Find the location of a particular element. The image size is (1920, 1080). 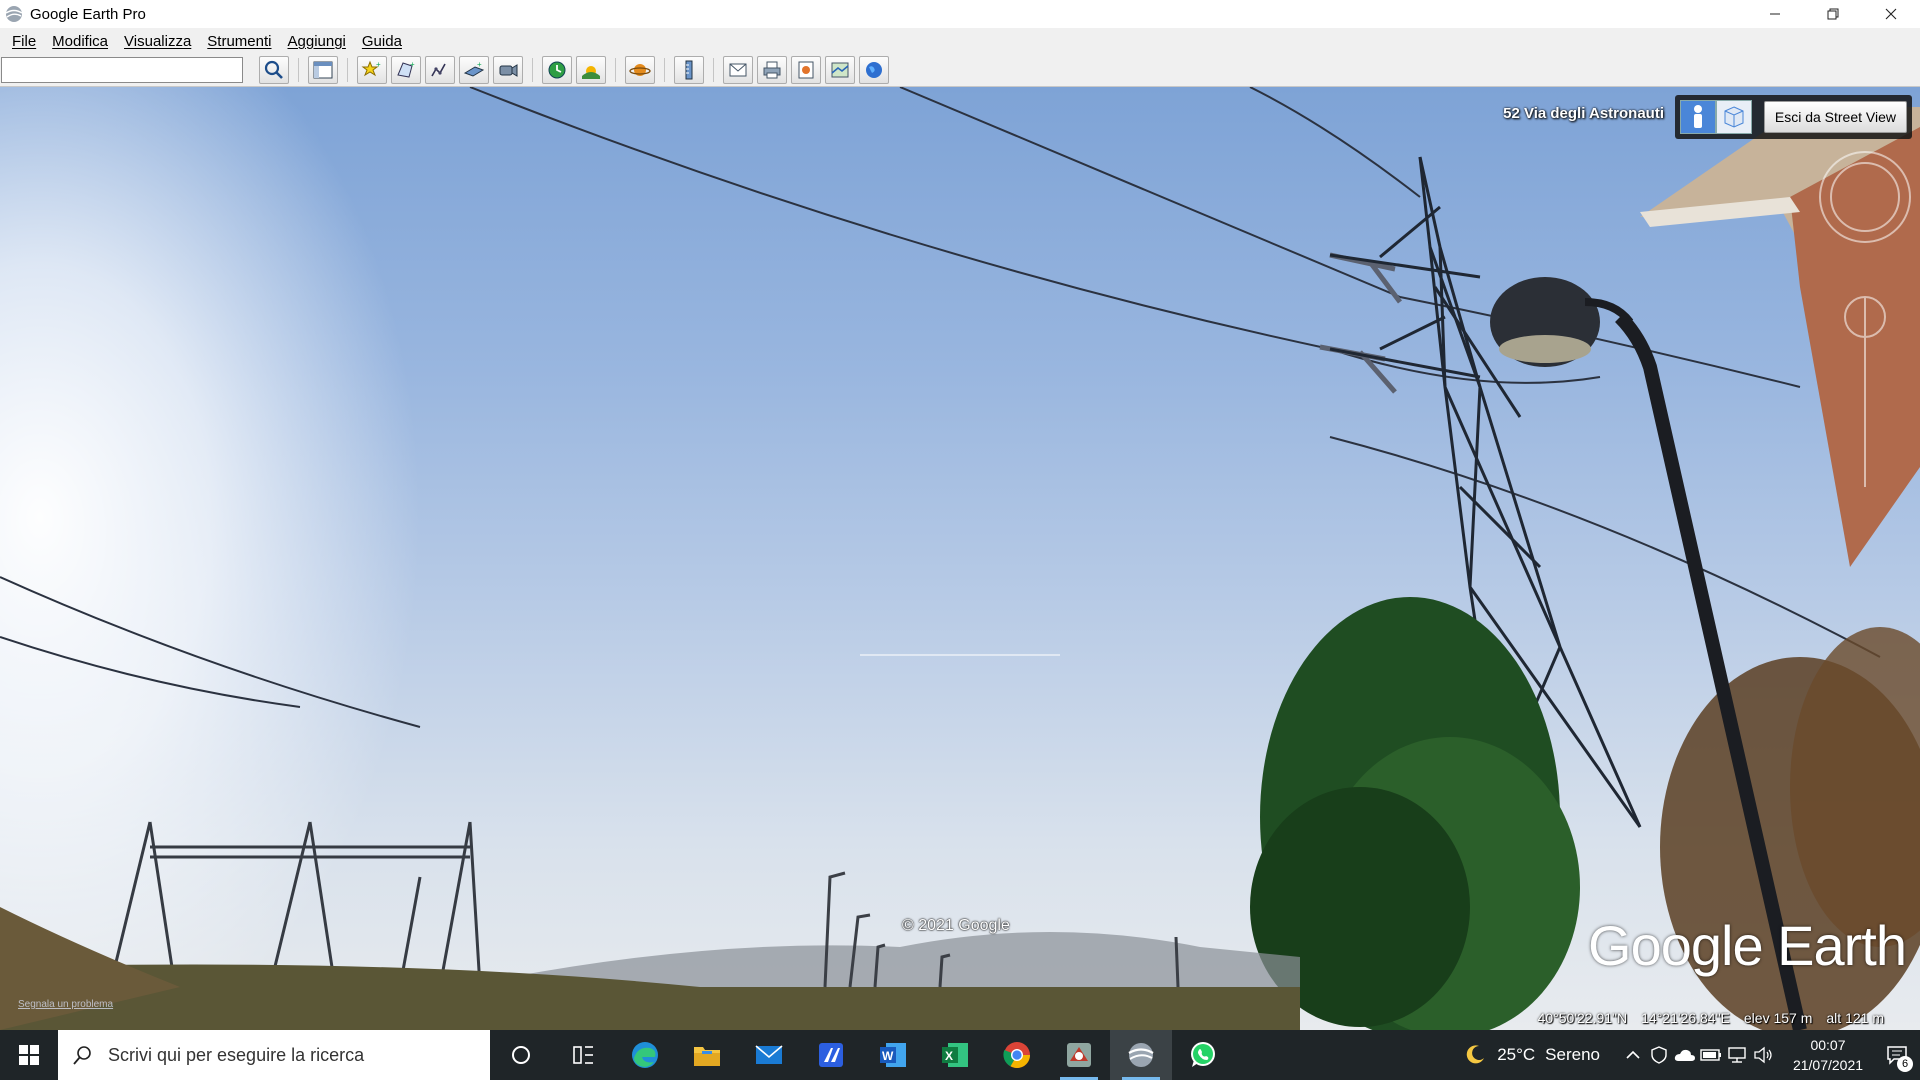

mail-icon is located at coordinates (769, 1054).